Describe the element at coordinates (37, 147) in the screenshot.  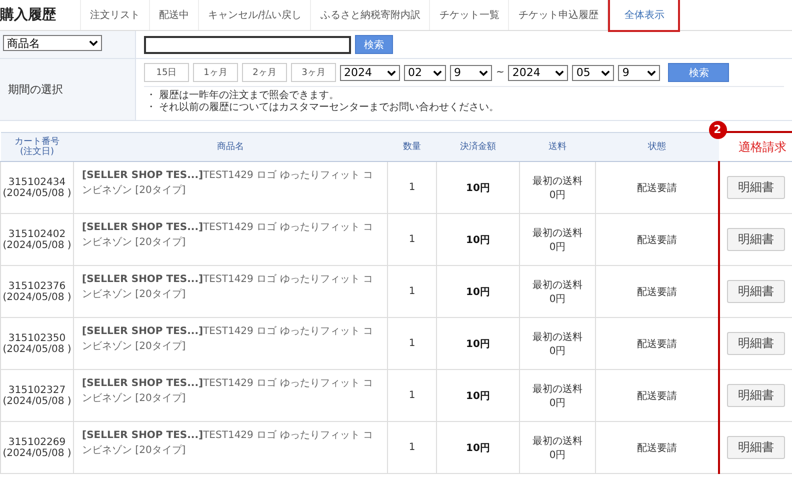
I see `column-header: カート番号 (注文日)` at that location.